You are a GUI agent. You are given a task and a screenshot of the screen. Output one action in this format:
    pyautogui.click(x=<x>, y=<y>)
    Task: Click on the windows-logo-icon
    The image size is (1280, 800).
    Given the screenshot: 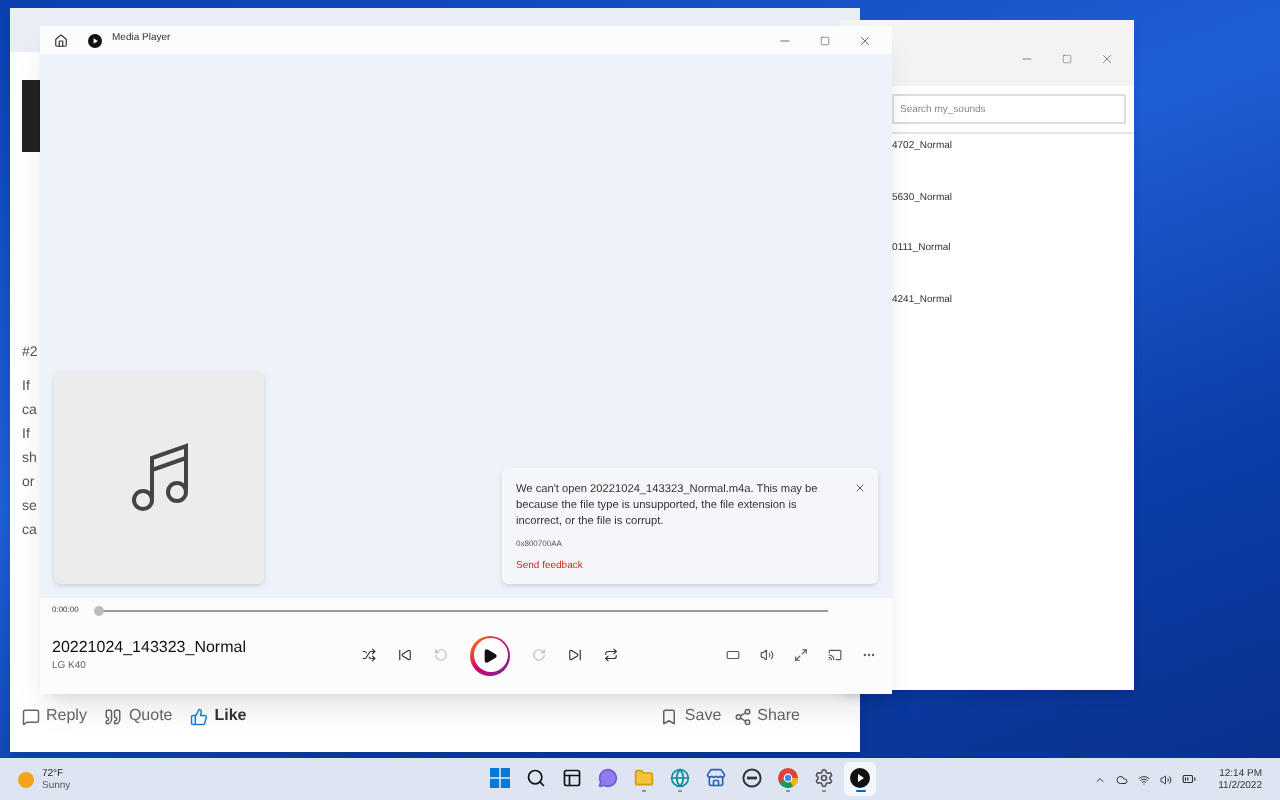 What is the action you would take?
    pyautogui.click(x=500, y=777)
    